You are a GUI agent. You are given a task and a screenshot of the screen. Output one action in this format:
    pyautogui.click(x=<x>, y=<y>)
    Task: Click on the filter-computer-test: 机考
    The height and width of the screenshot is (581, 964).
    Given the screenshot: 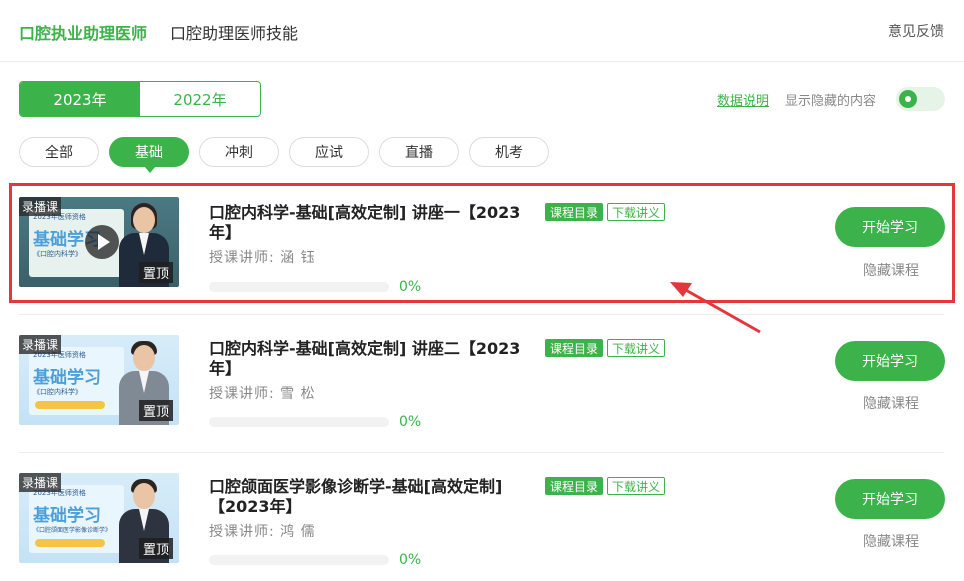 What is the action you would take?
    pyautogui.click(x=509, y=152)
    